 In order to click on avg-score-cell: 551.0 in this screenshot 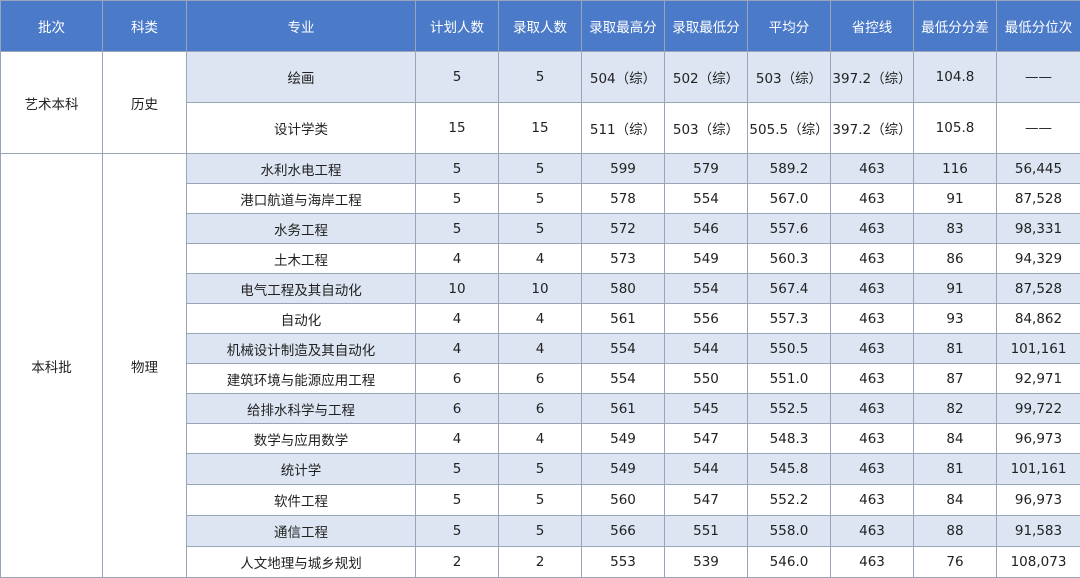, I will do `click(789, 379)`.